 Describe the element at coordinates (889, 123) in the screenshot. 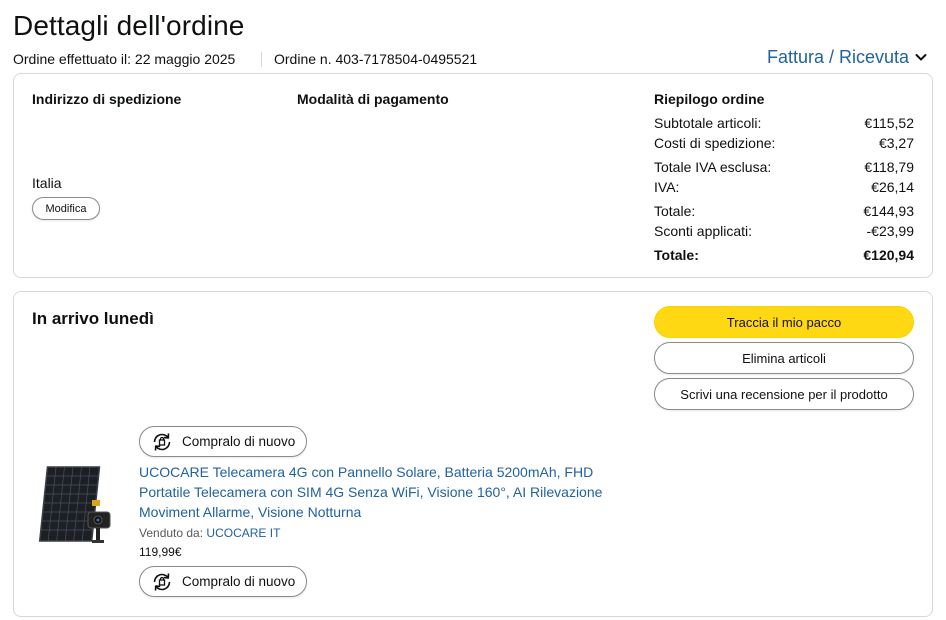

I see `summary-value: €115,52` at that location.